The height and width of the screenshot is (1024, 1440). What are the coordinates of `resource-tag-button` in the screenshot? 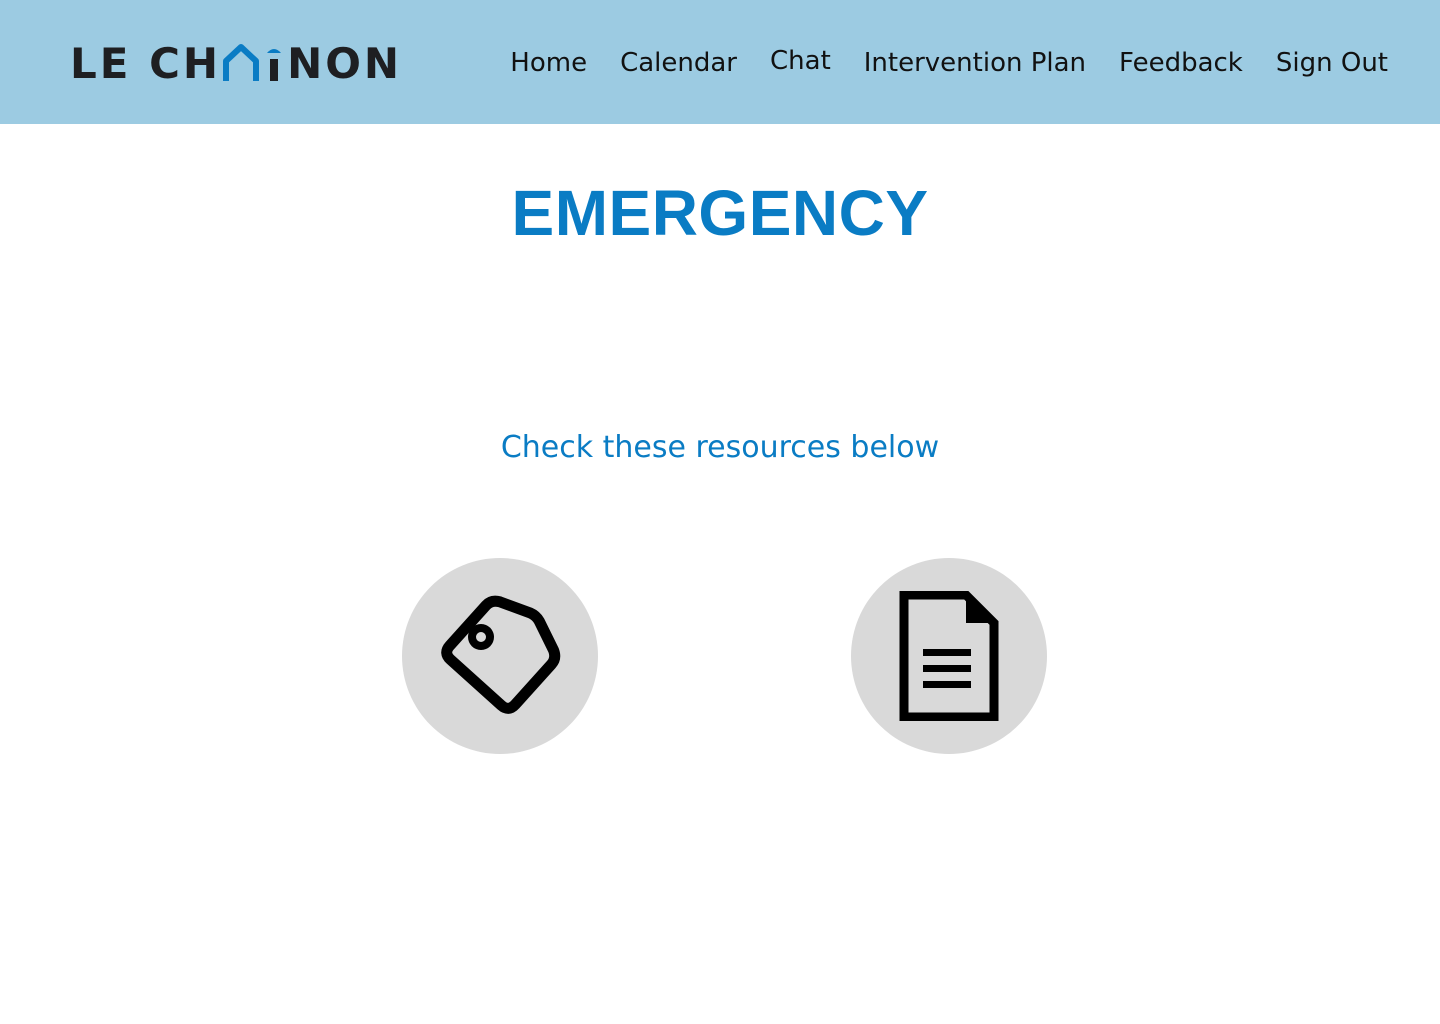 It's located at (500, 656).